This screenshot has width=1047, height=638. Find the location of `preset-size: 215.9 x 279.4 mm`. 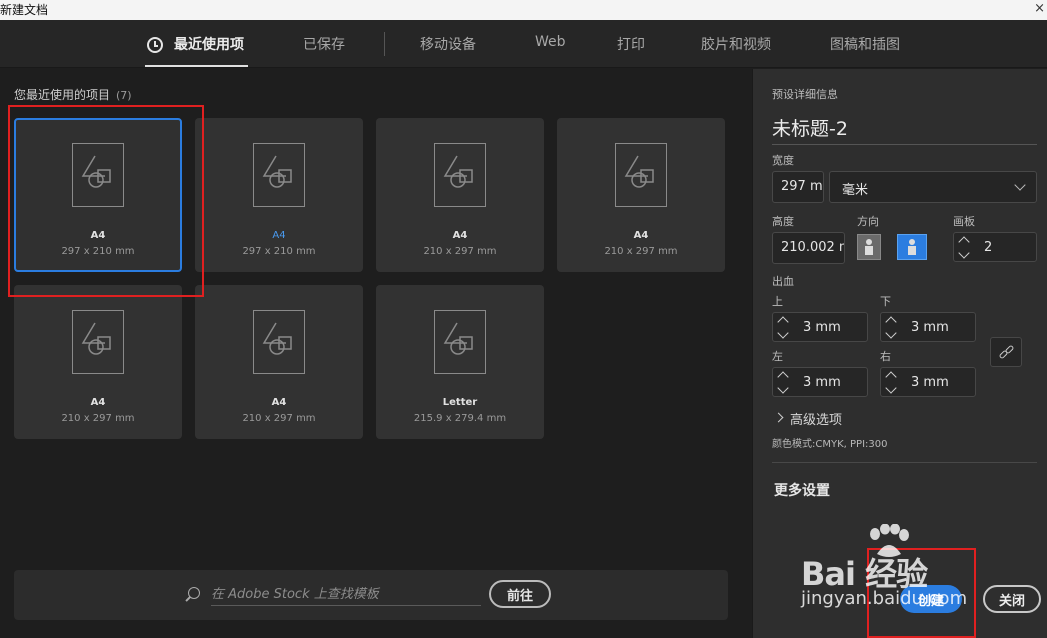

preset-size: 215.9 x 279.4 mm is located at coordinates (460, 418).